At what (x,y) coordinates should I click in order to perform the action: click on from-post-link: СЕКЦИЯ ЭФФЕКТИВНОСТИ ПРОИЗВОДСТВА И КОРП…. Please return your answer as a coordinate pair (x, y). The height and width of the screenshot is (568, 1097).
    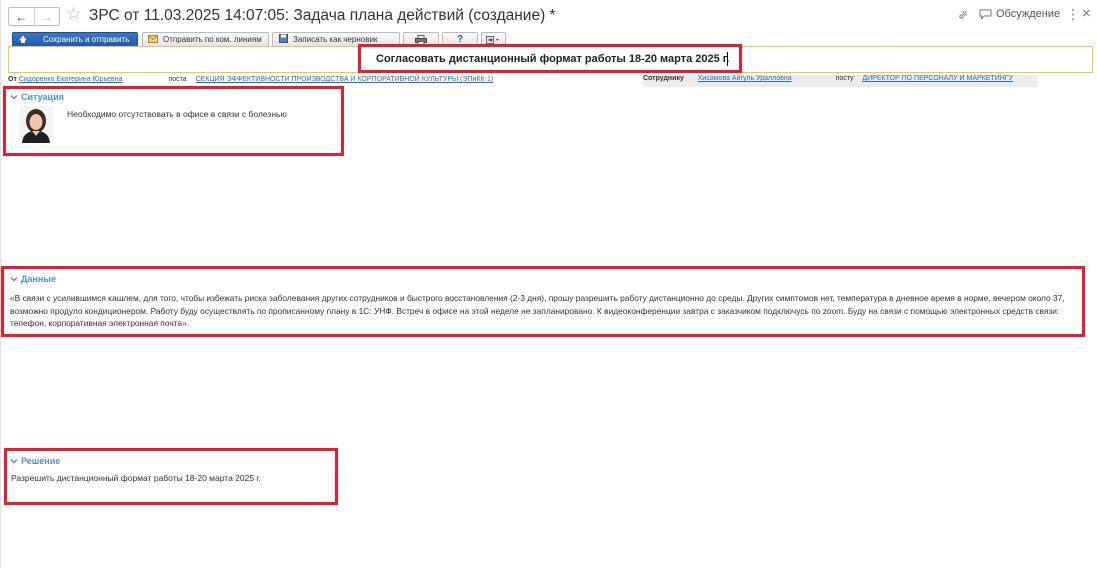
    Looking at the image, I should click on (345, 79).